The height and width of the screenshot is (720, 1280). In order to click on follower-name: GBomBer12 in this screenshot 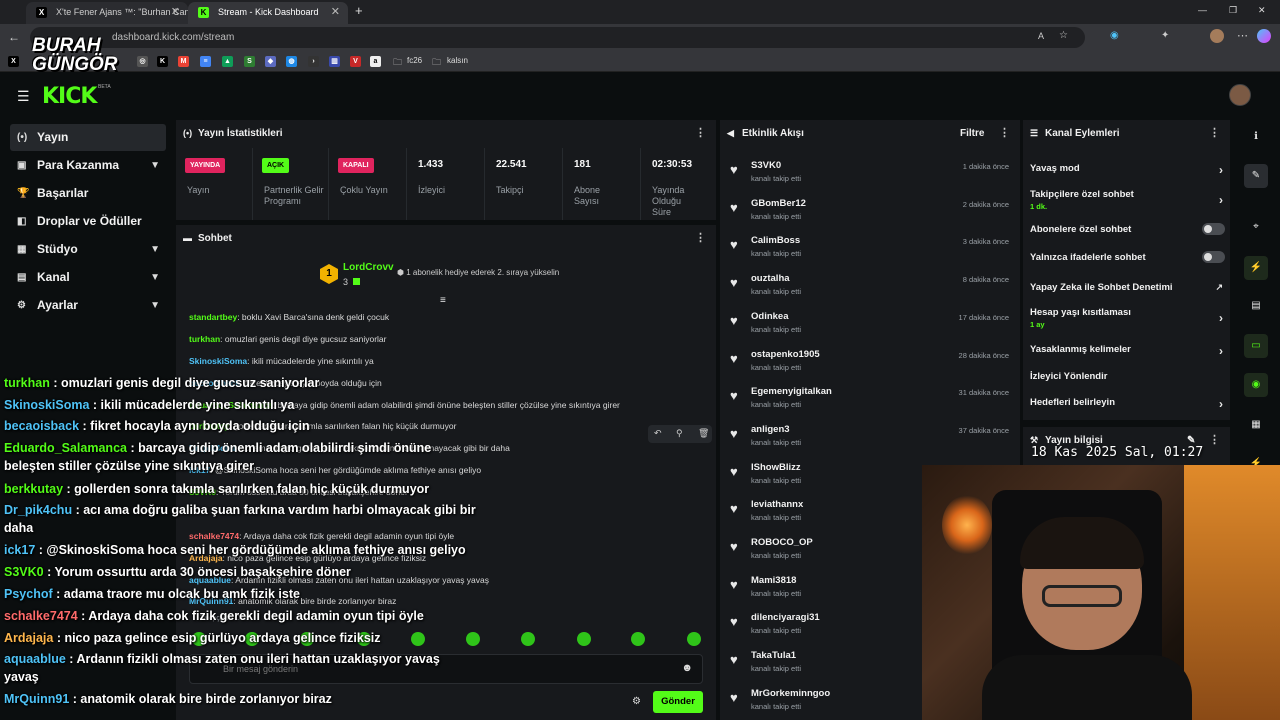, I will do `click(778, 203)`.